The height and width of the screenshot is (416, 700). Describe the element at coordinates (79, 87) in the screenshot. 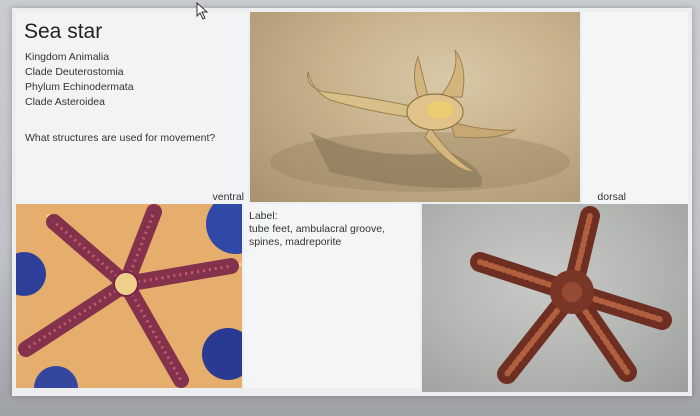

I see `taxonomy-phylum: Phylum Echinodermata` at that location.